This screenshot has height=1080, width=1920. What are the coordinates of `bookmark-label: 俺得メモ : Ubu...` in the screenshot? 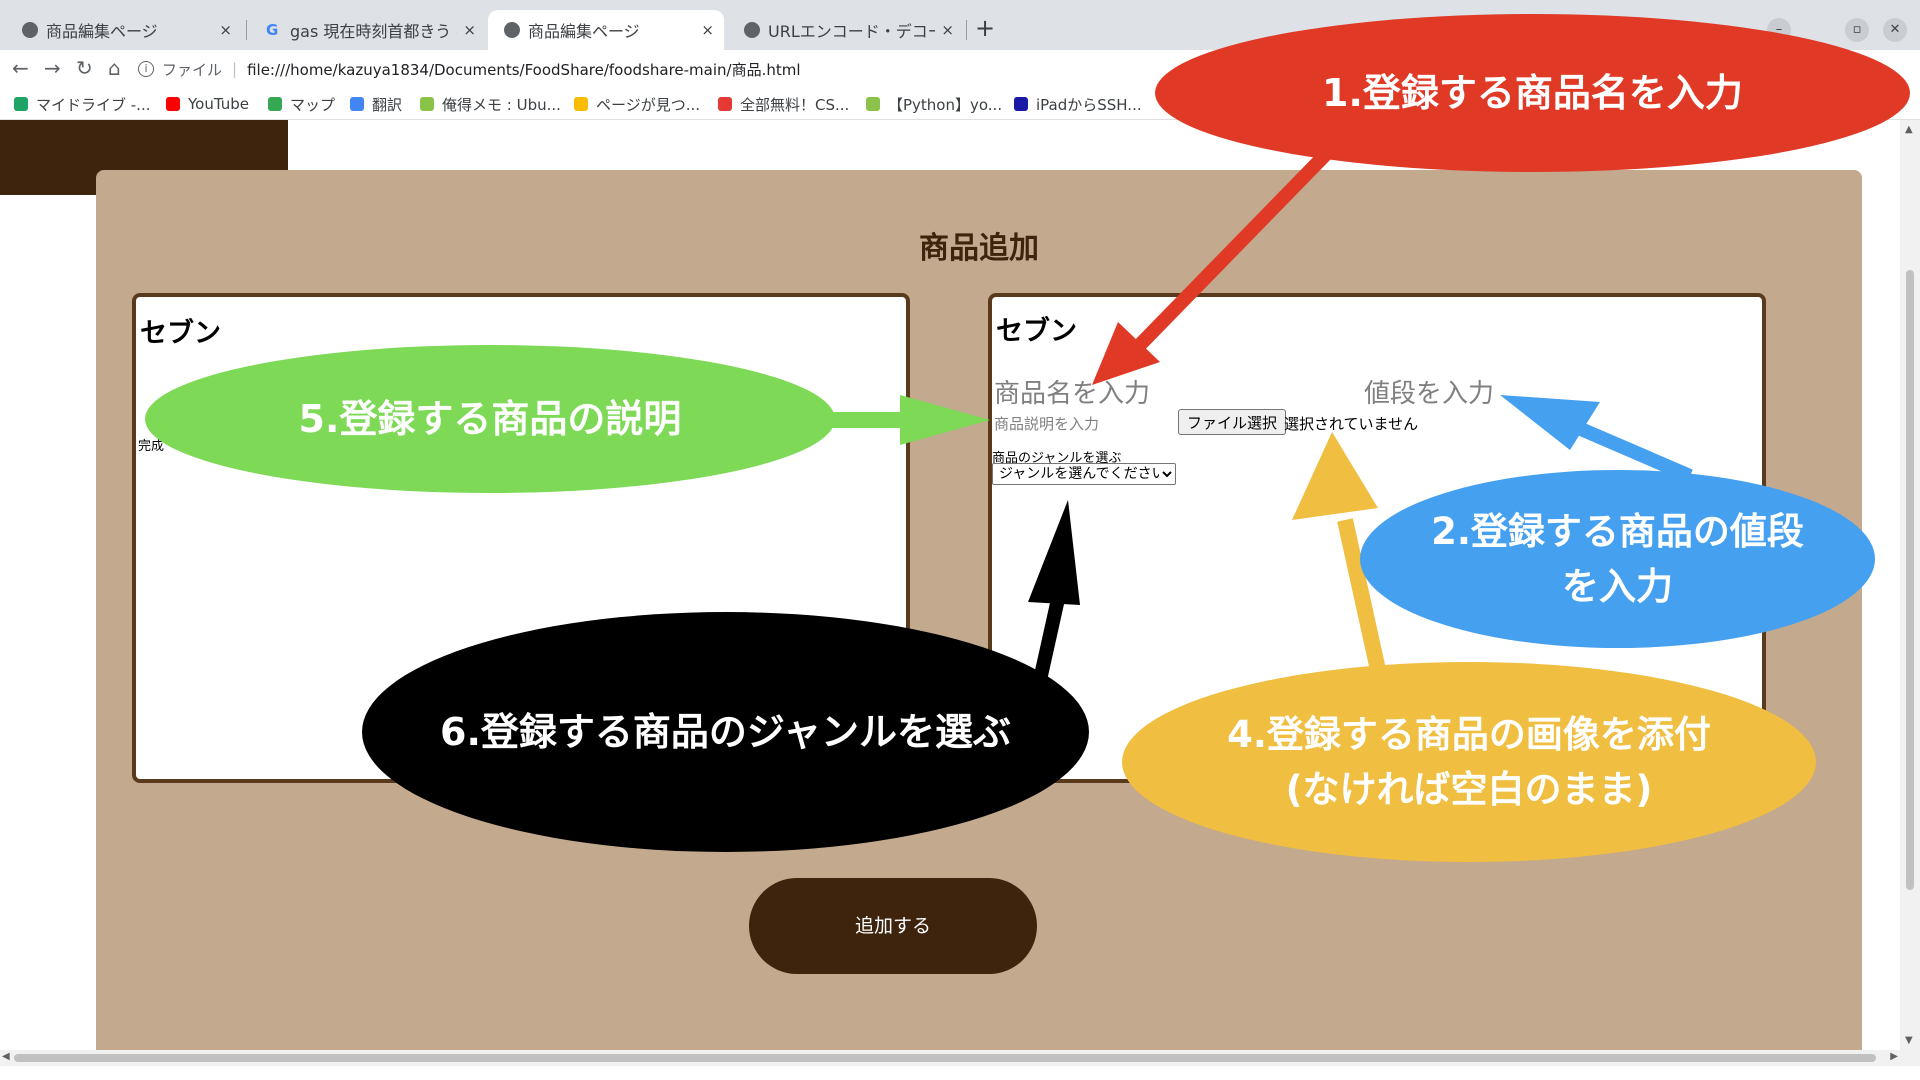 It's located at (501, 104).